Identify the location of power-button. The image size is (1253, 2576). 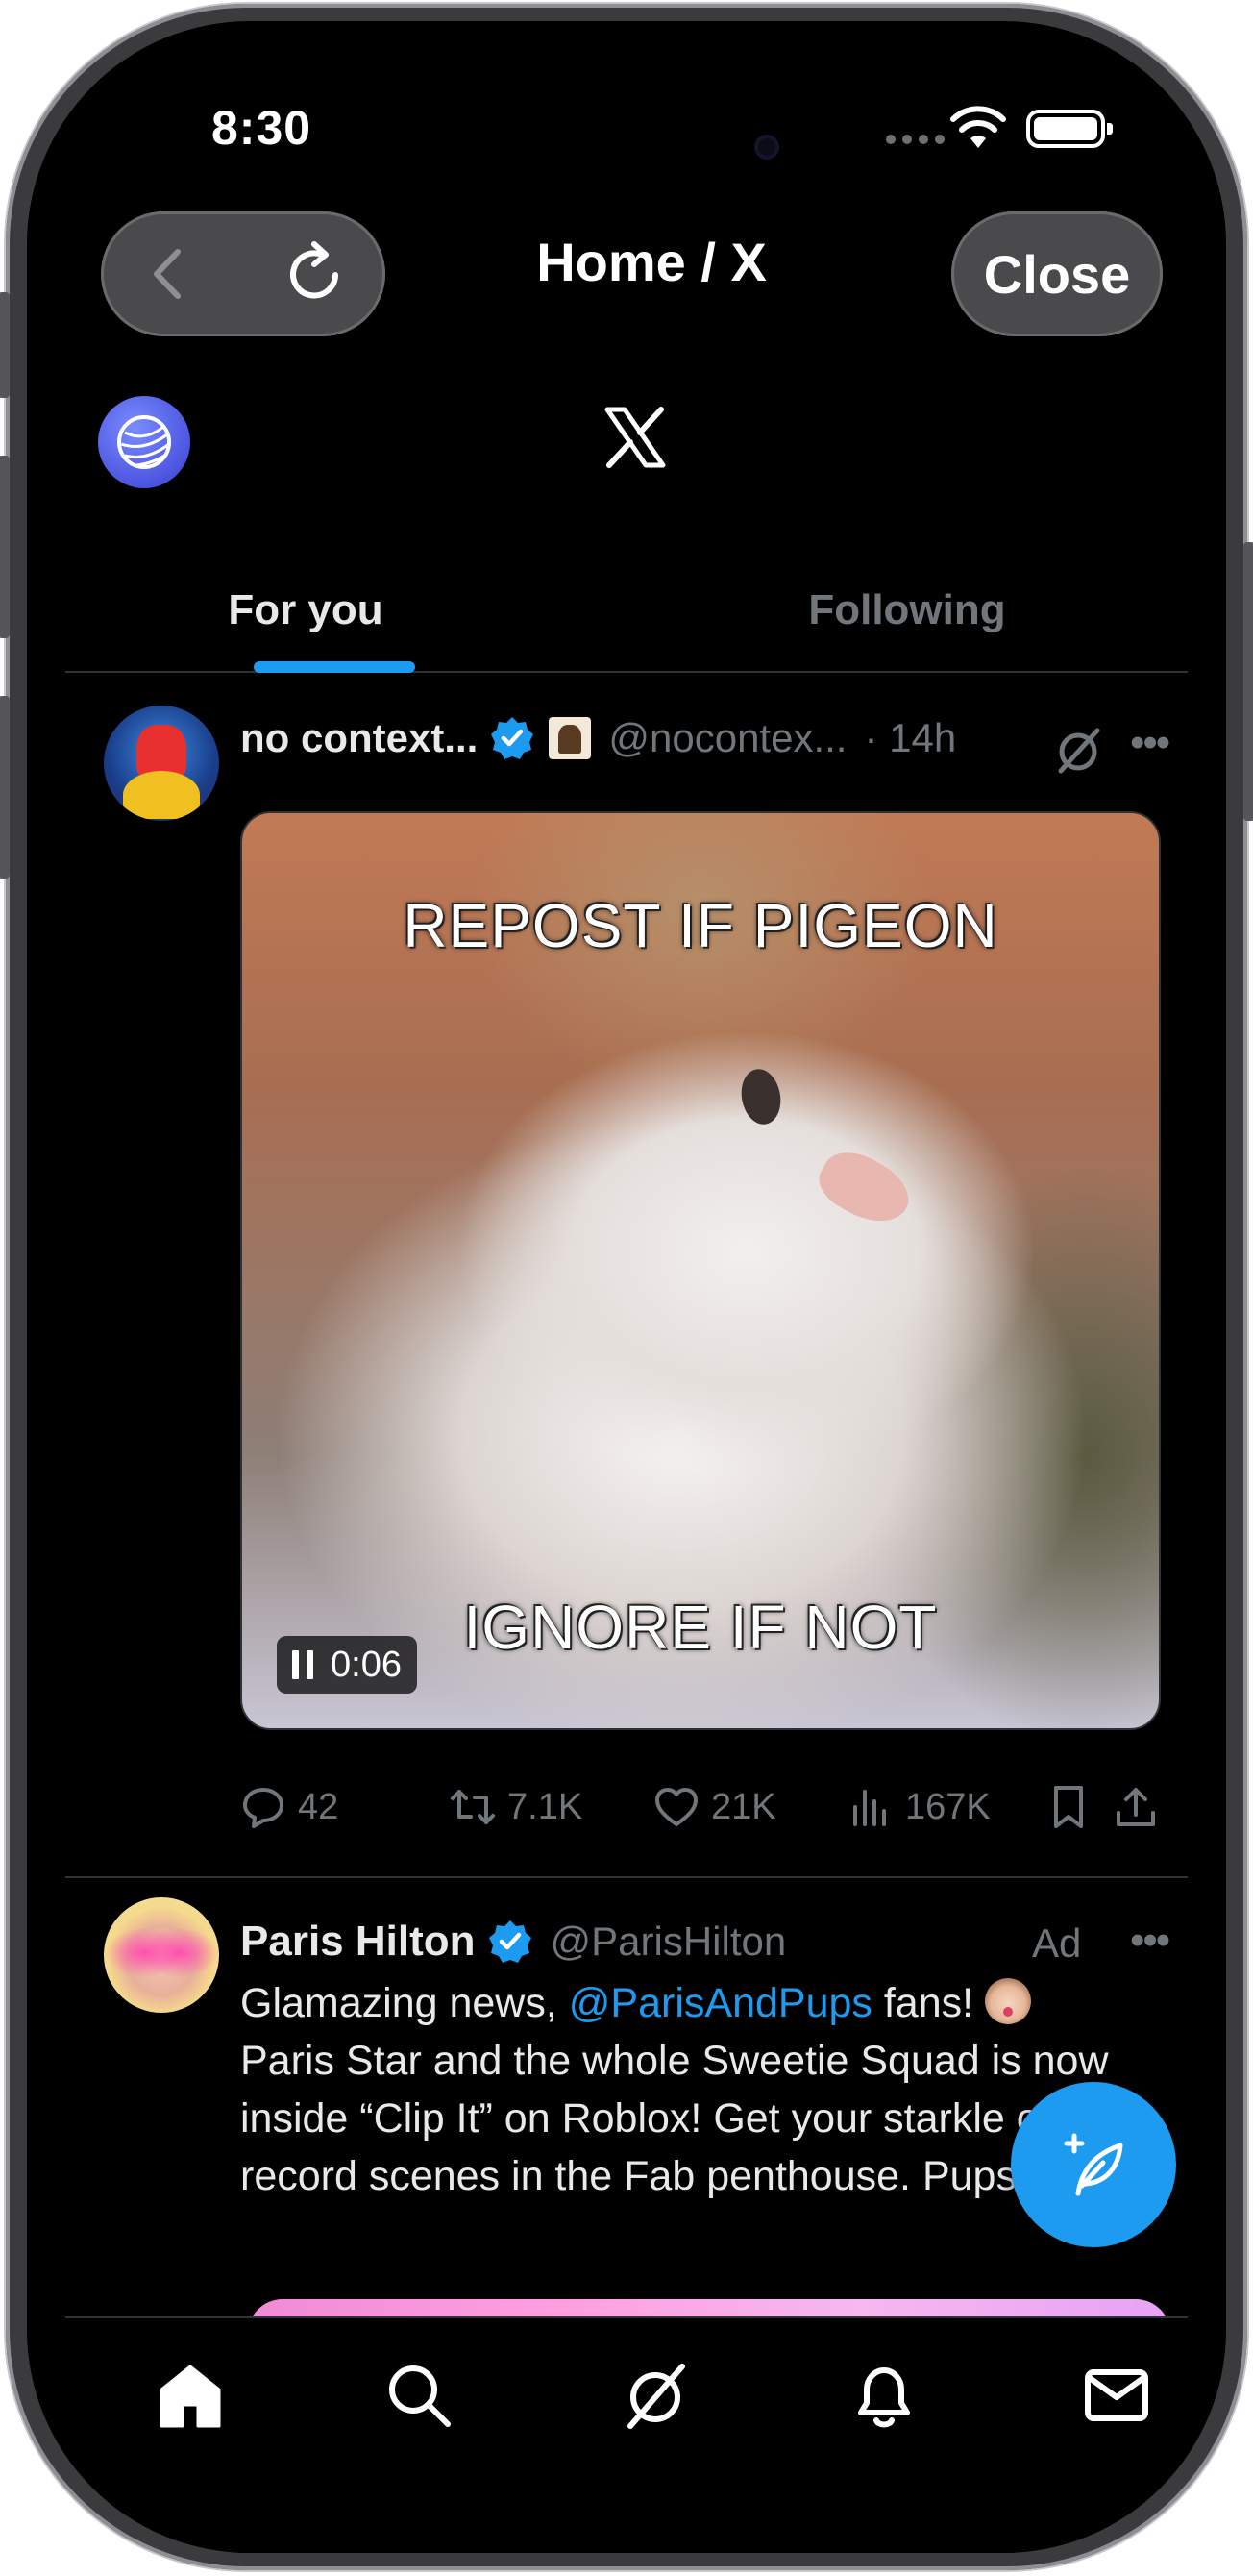
(1248, 681).